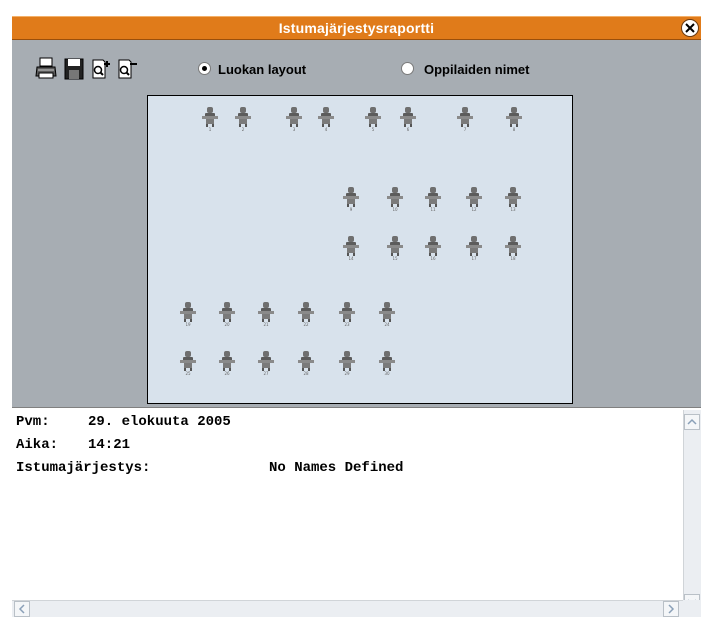 The image size is (701, 621). I want to click on close-button, so click(690, 28).